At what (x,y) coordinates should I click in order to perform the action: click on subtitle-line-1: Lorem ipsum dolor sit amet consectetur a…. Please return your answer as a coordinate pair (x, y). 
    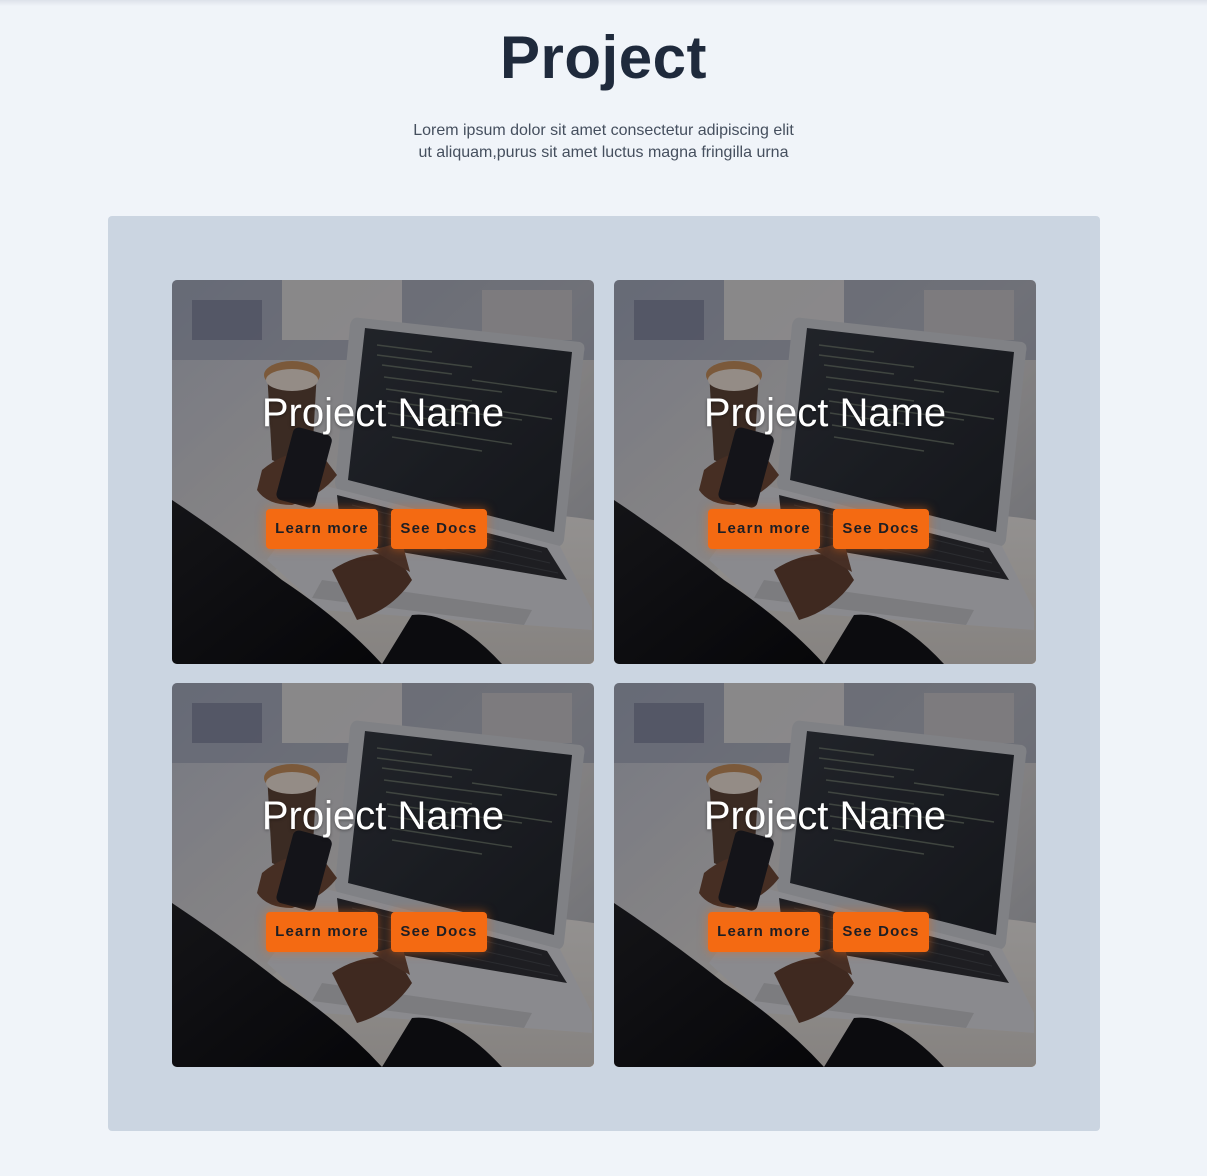
    Looking at the image, I should click on (603, 130).